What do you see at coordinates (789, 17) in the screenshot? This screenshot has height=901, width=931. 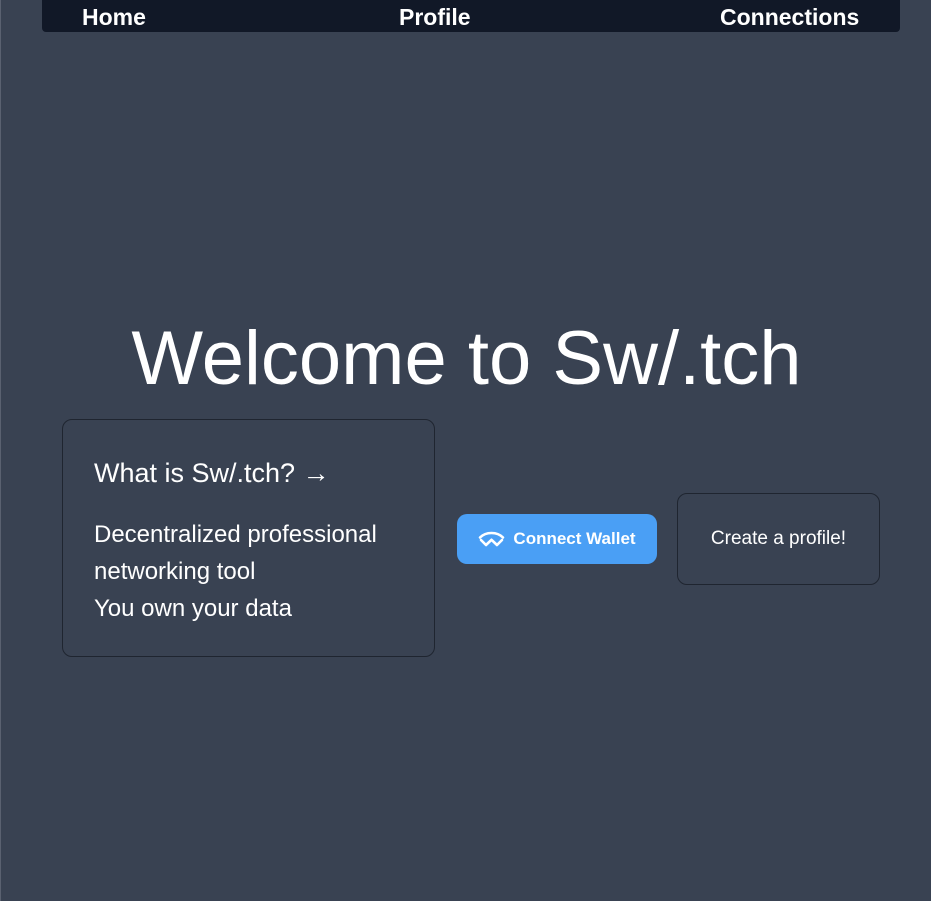 I see `nav-link-connections: Connections` at bounding box center [789, 17].